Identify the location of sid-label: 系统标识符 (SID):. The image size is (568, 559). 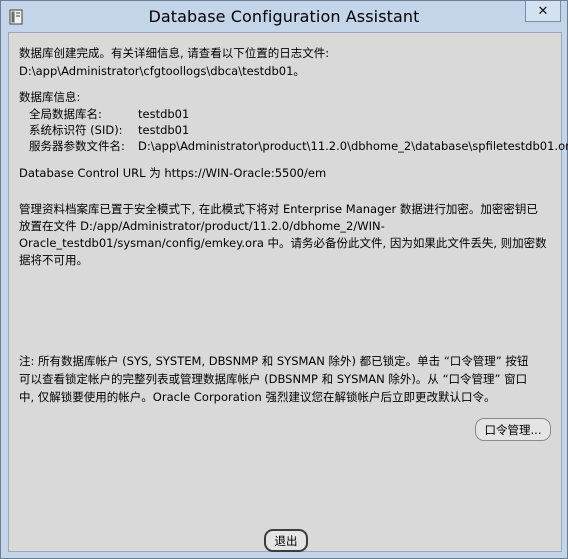
(76, 130).